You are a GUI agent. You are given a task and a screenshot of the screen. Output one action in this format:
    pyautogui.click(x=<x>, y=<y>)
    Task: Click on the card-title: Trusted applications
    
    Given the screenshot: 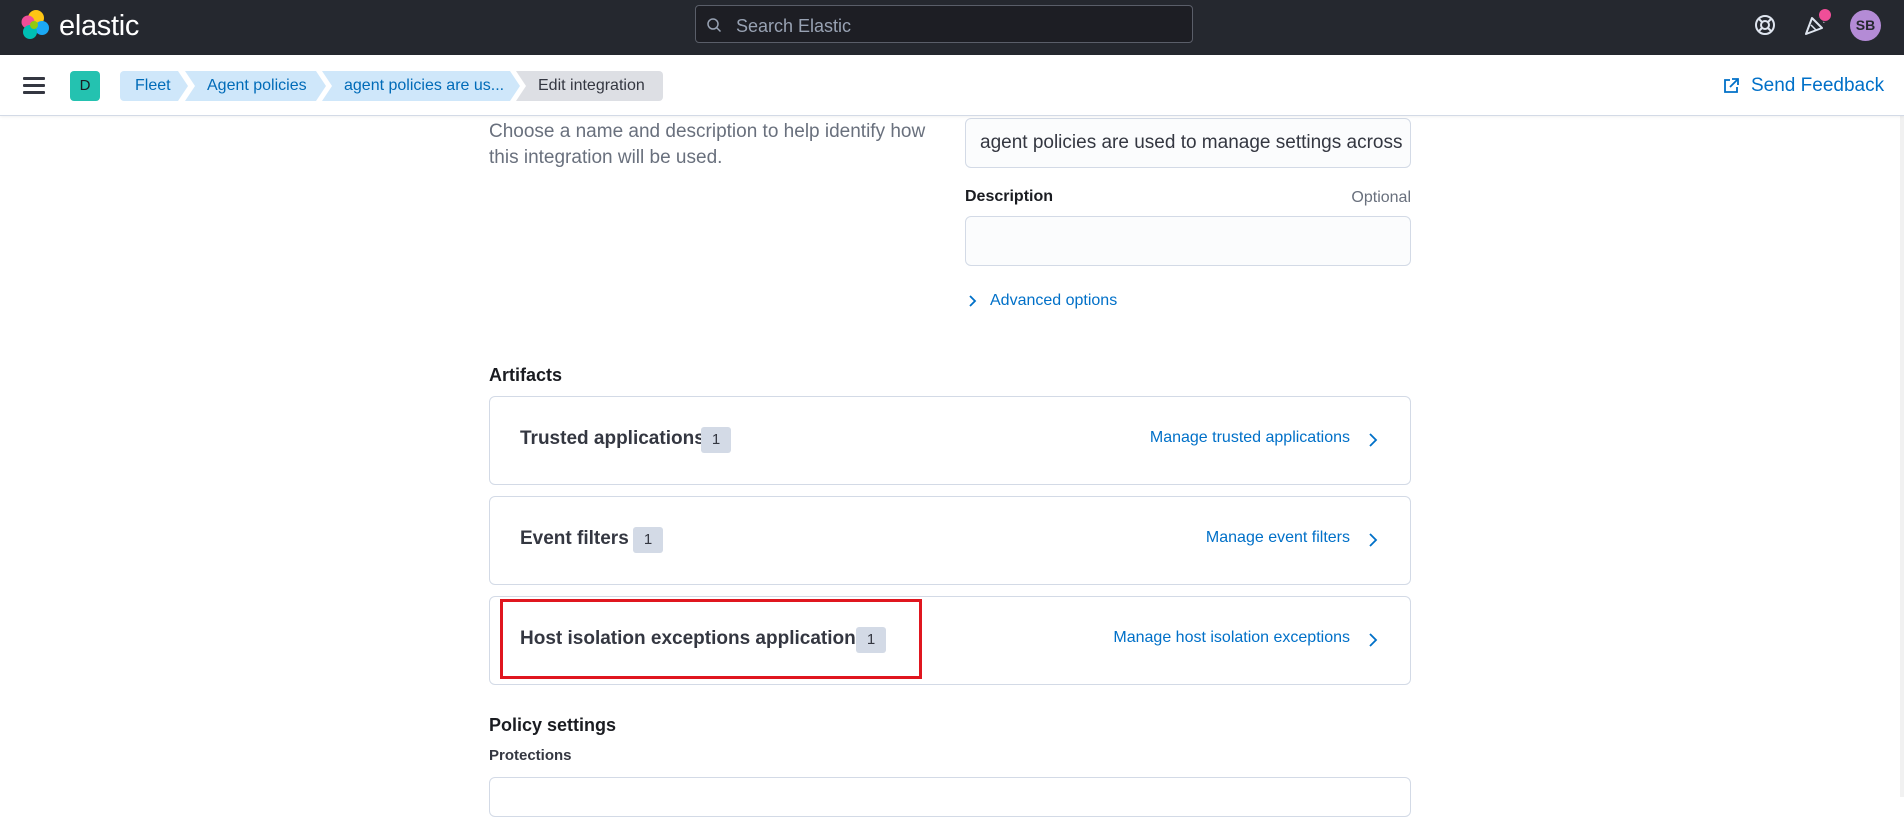 What is the action you would take?
    pyautogui.click(x=612, y=438)
    